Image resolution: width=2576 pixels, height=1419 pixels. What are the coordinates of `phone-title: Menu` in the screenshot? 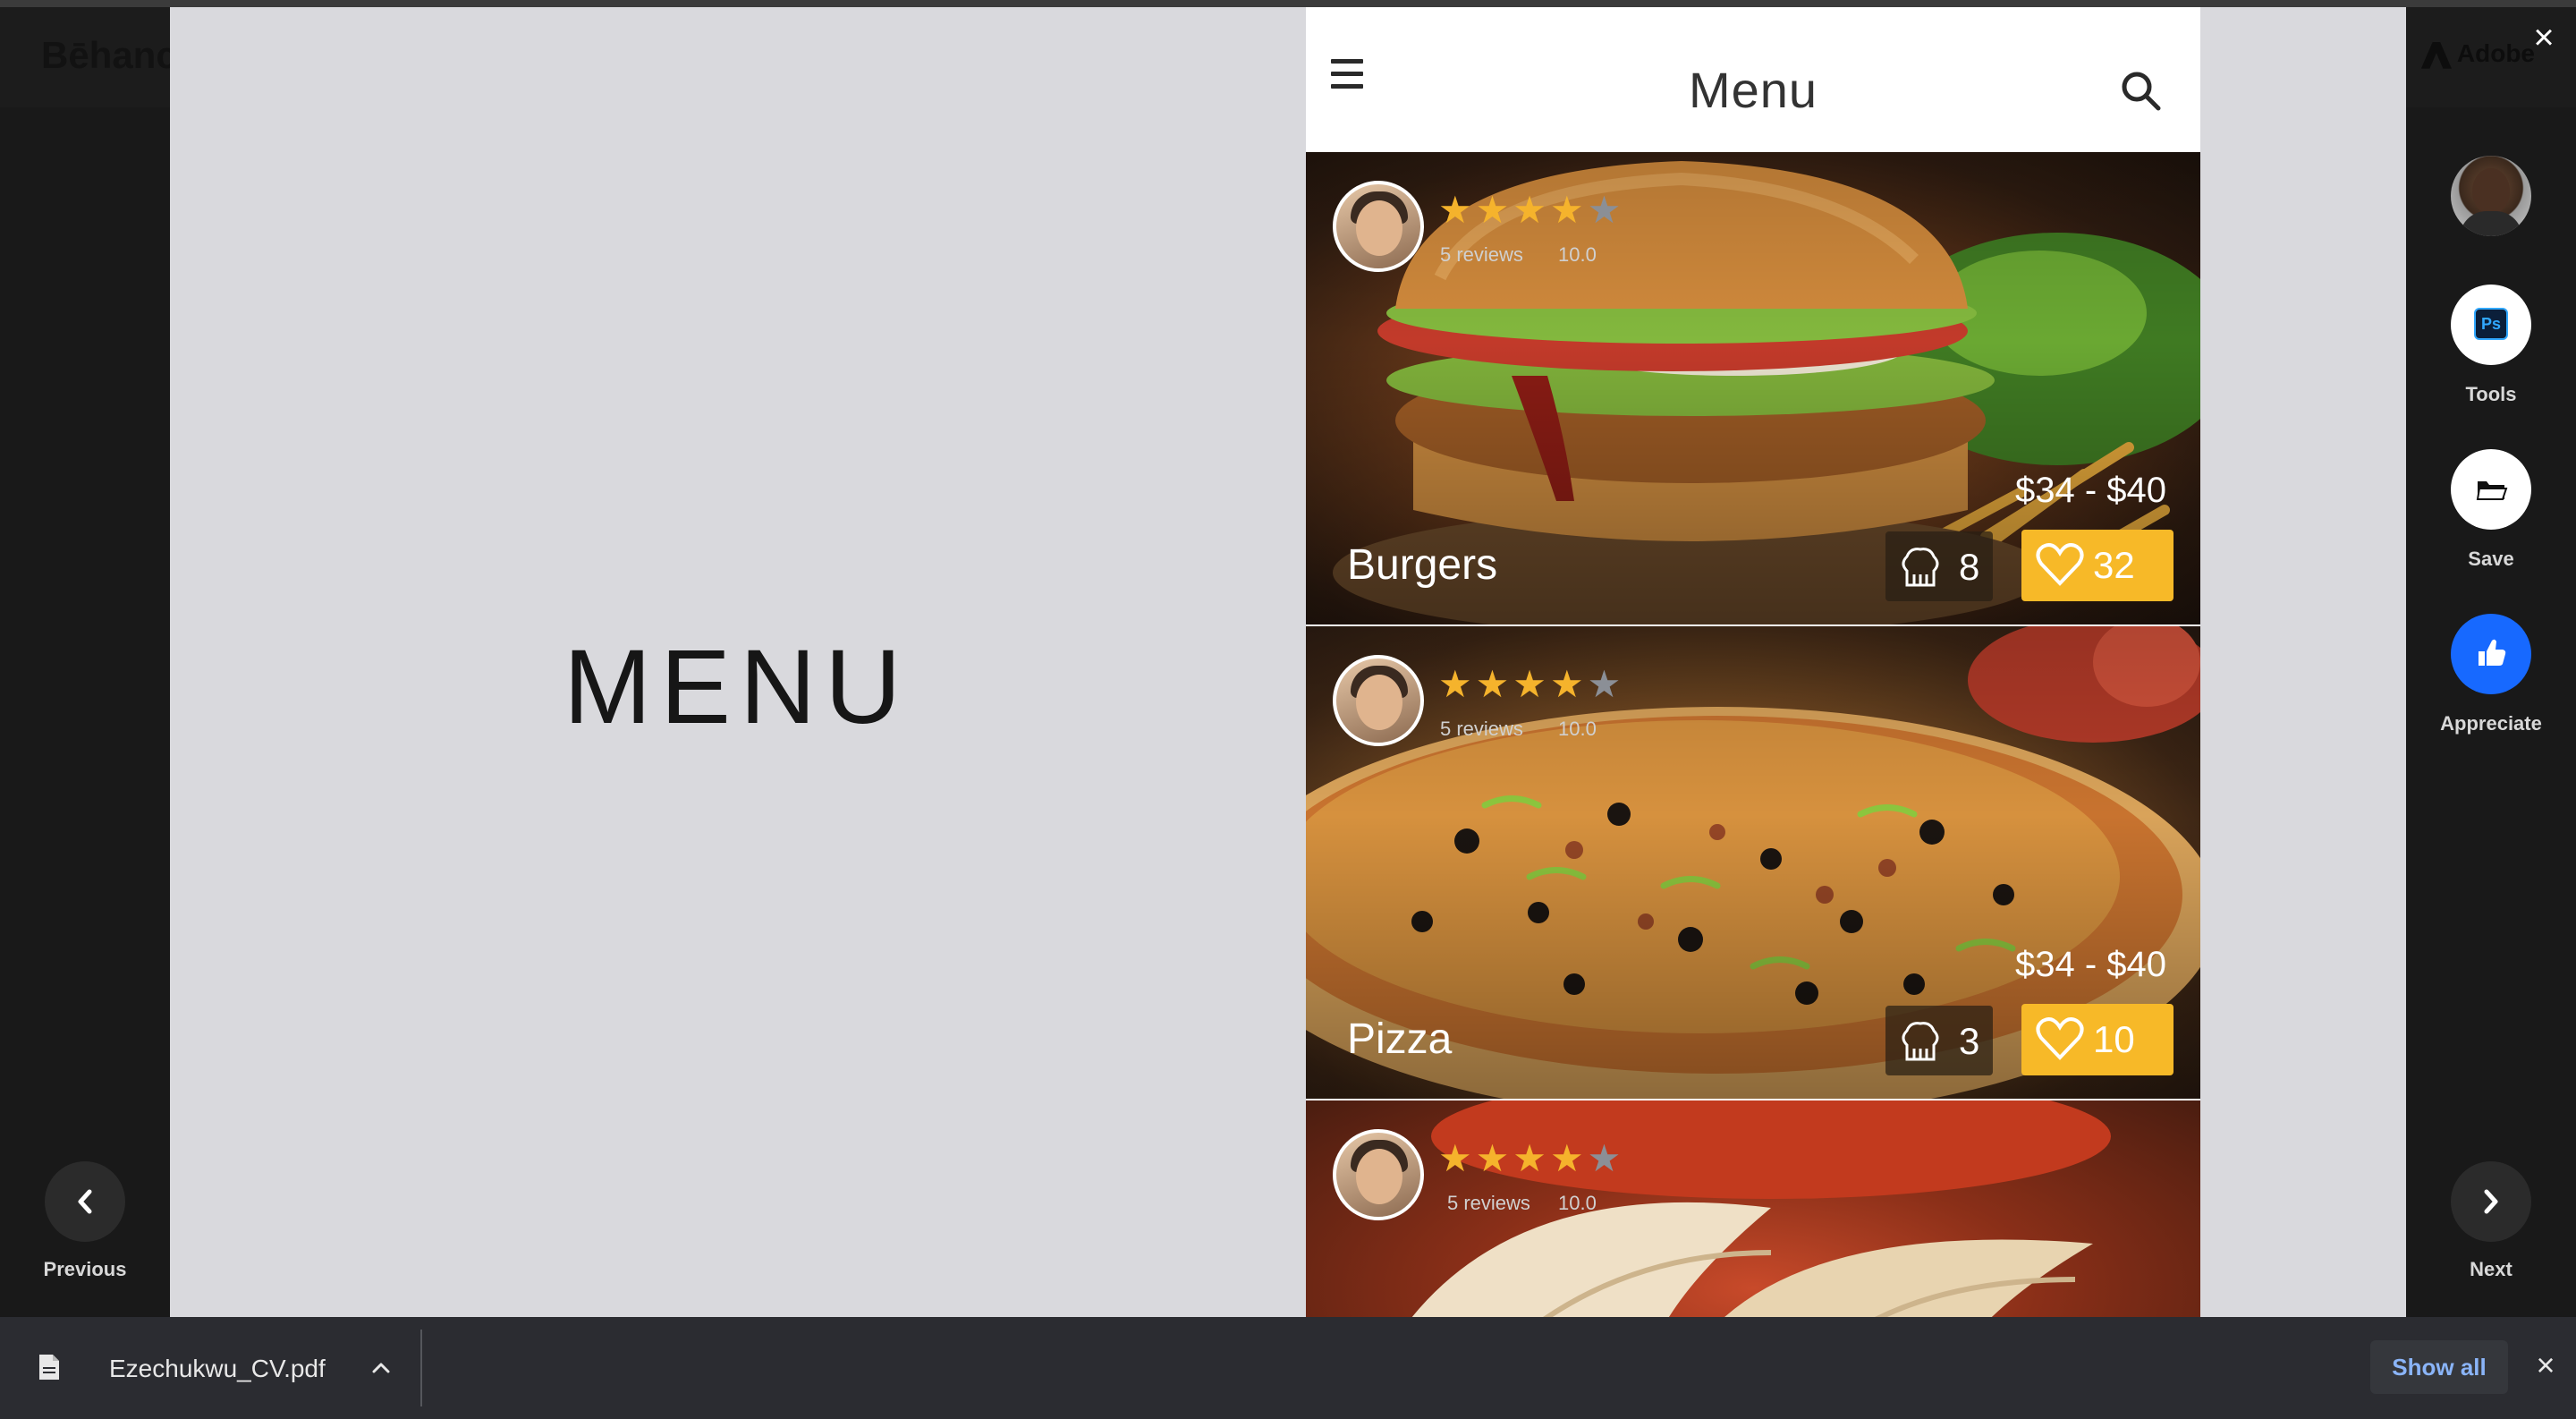 It's located at (1753, 90).